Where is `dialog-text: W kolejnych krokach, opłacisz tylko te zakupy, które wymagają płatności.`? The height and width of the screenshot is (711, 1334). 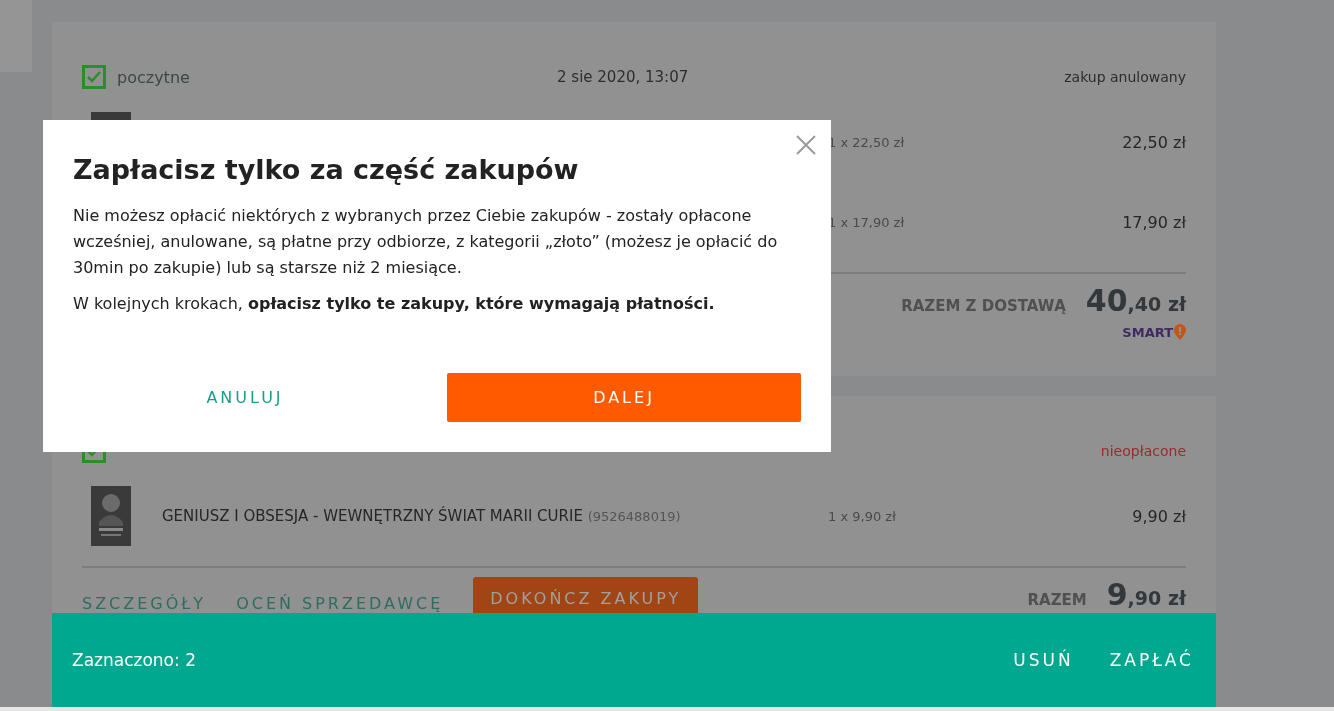 dialog-text: W kolejnych krokach, opłacisz tylko te zakupy, które wymagają płatności. is located at coordinates (394, 304).